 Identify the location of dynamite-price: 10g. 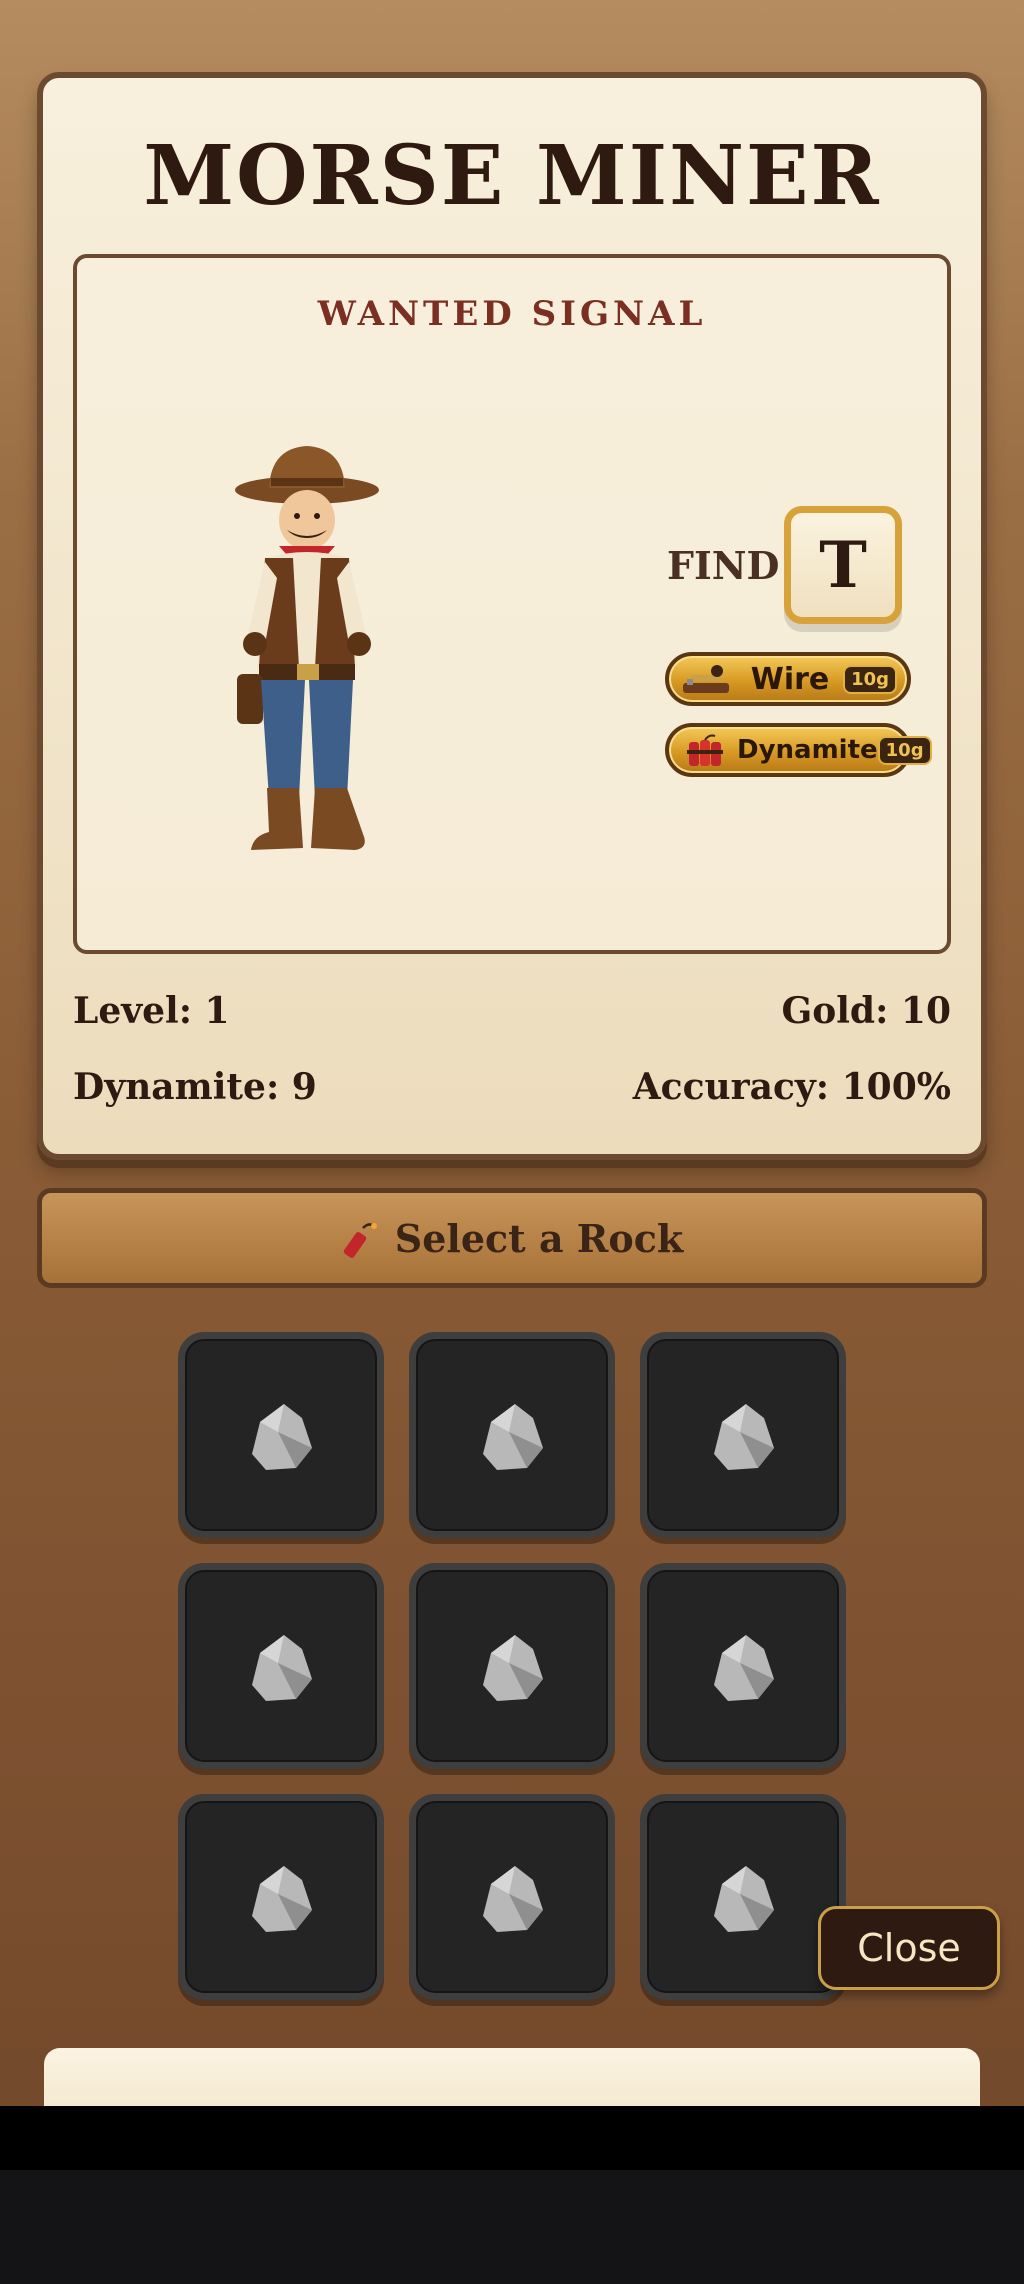
(904, 750).